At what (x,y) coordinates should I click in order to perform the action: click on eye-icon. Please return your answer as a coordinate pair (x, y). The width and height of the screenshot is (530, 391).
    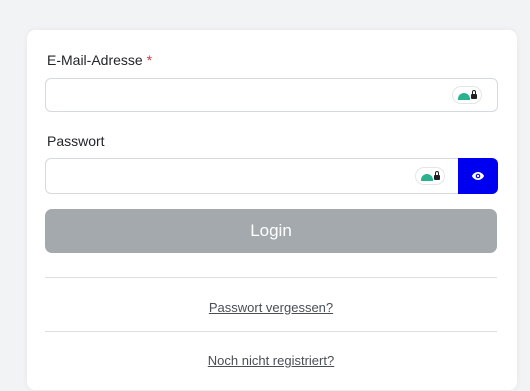
    Looking at the image, I should click on (478, 176).